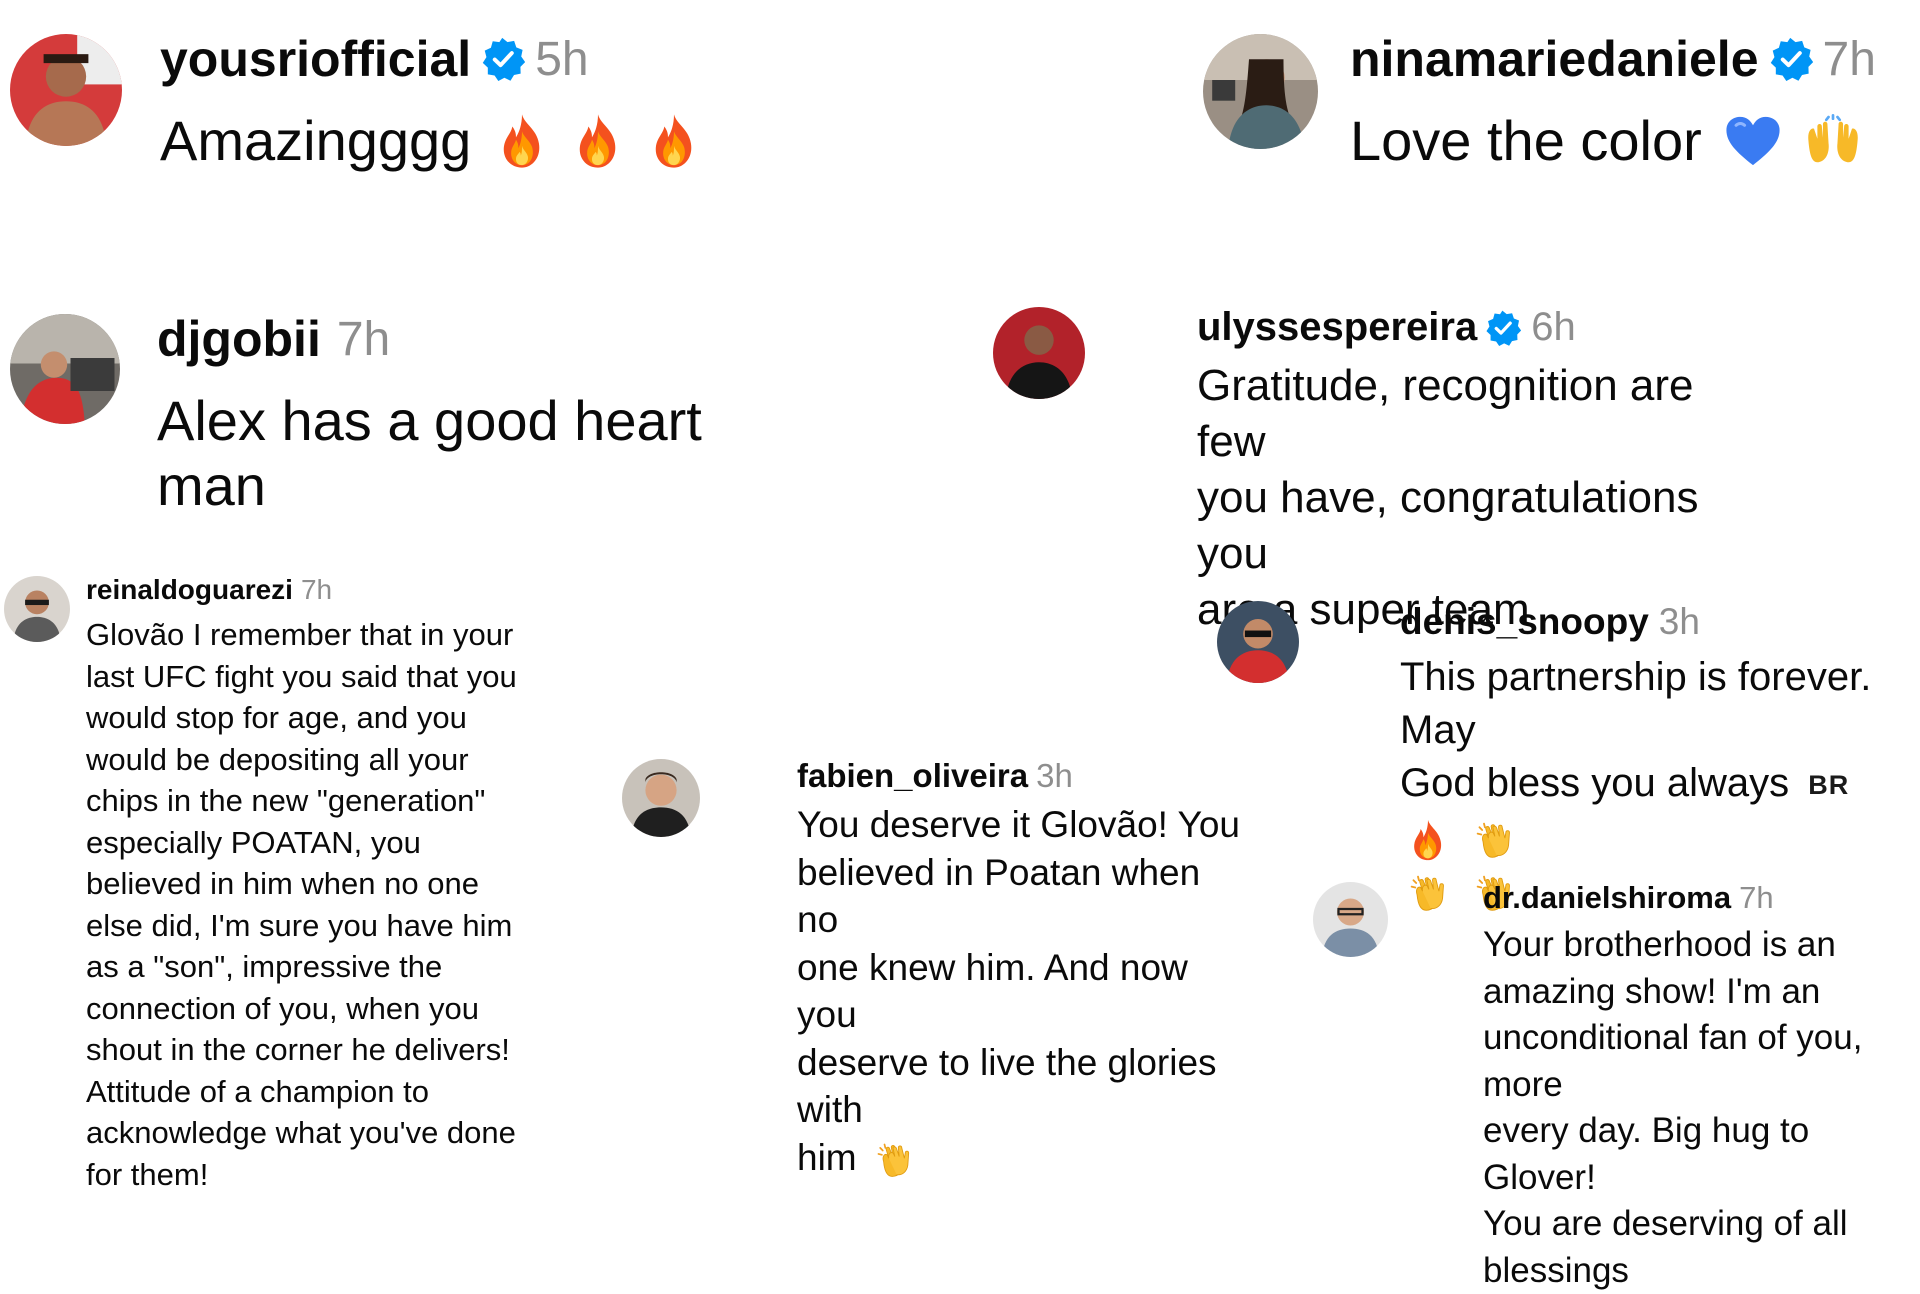 The width and height of the screenshot is (1920, 1294). Describe the element at coordinates (325, 1133) in the screenshot. I see `comment-text-line: acknowledge what you've done` at that location.